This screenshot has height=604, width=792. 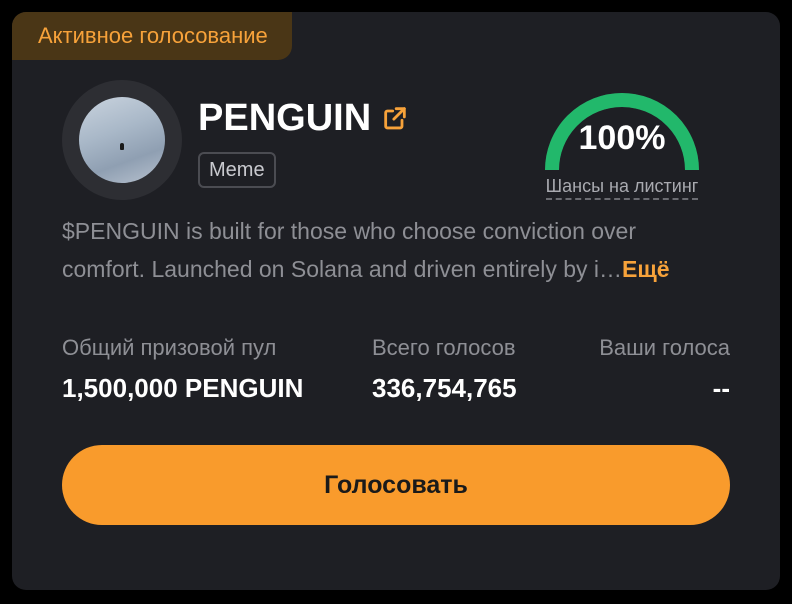 I want to click on avatar, so click(x=122, y=140).